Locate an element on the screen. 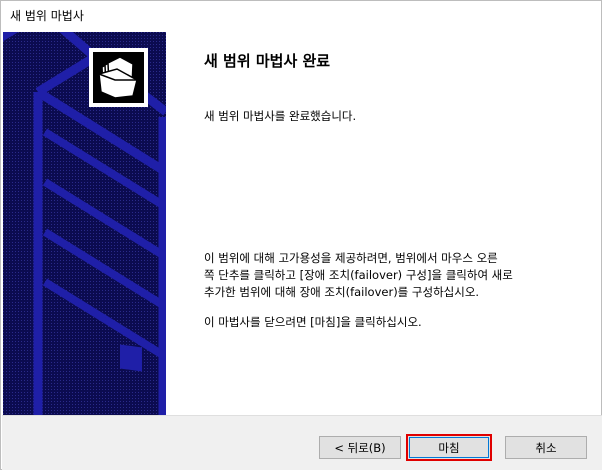 Image resolution: width=602 pixels, height=470 pixels. finish-button: 마침 is located at coordinates (449, 447).